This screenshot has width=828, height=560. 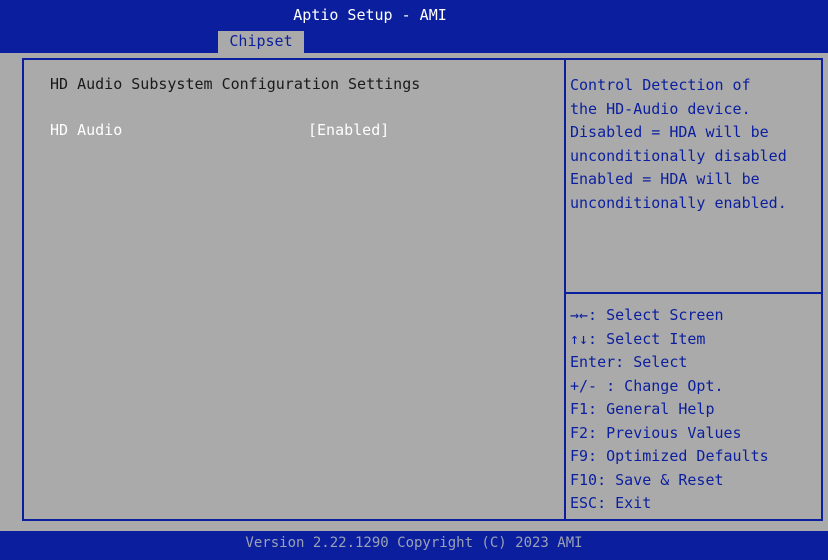 I want to click on help-line: the HD-Audio device., so click(x=660, y=108).